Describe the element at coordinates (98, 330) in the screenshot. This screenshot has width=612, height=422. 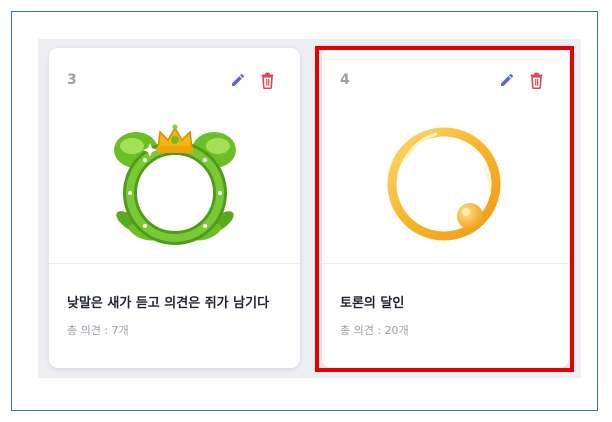
I see `opinion-count: 총 의견 : 7개` at that location.